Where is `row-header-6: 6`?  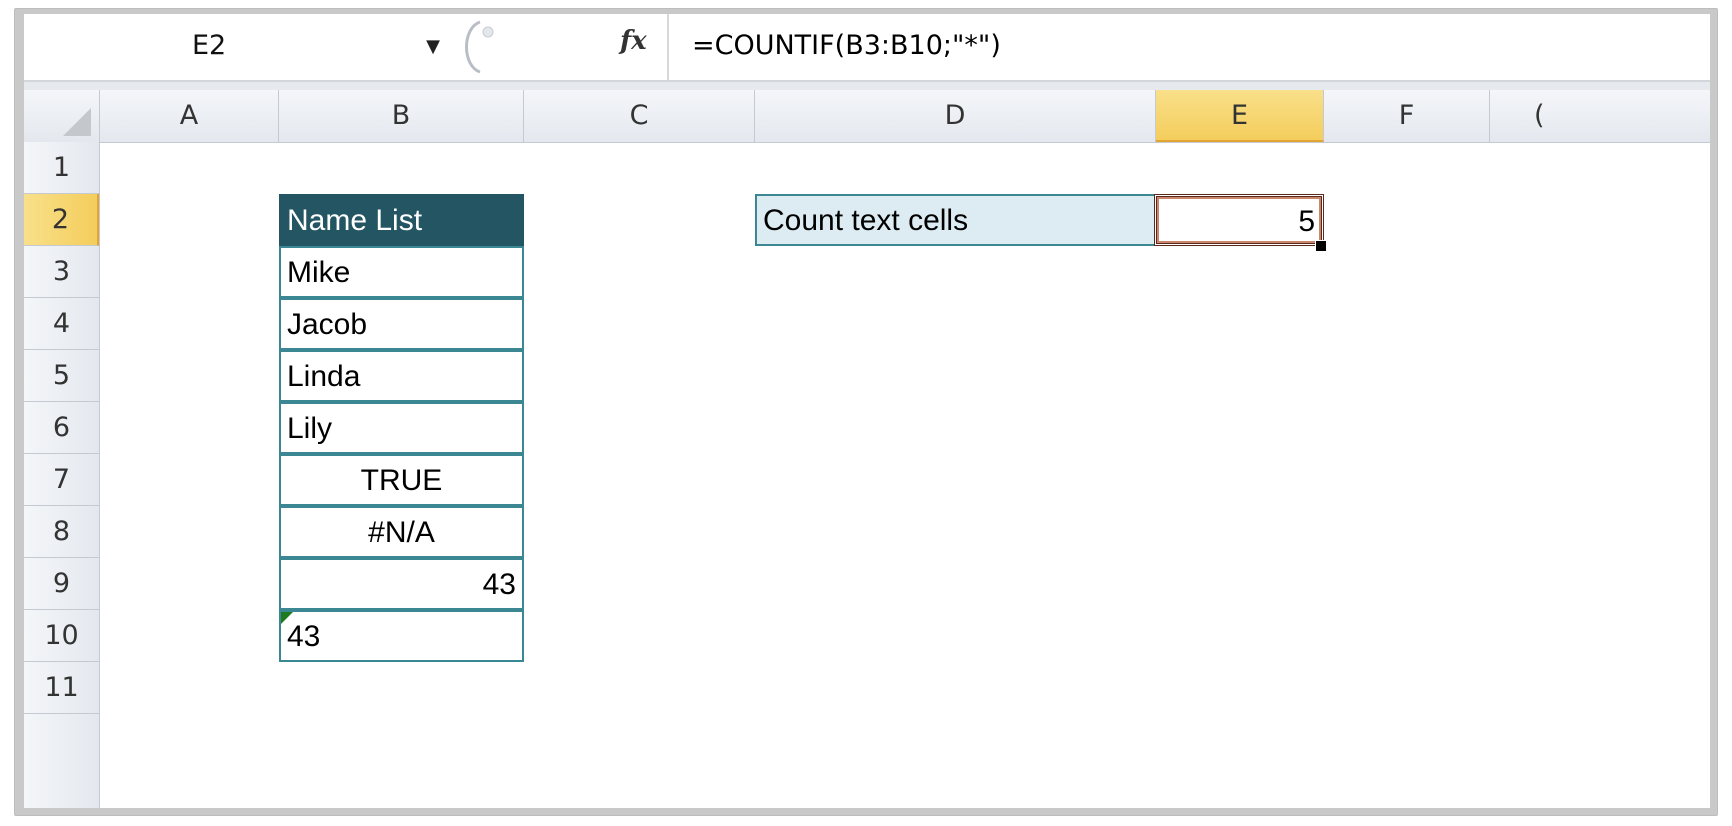 row-header-6: 6 is located at coordinates (61, 428).